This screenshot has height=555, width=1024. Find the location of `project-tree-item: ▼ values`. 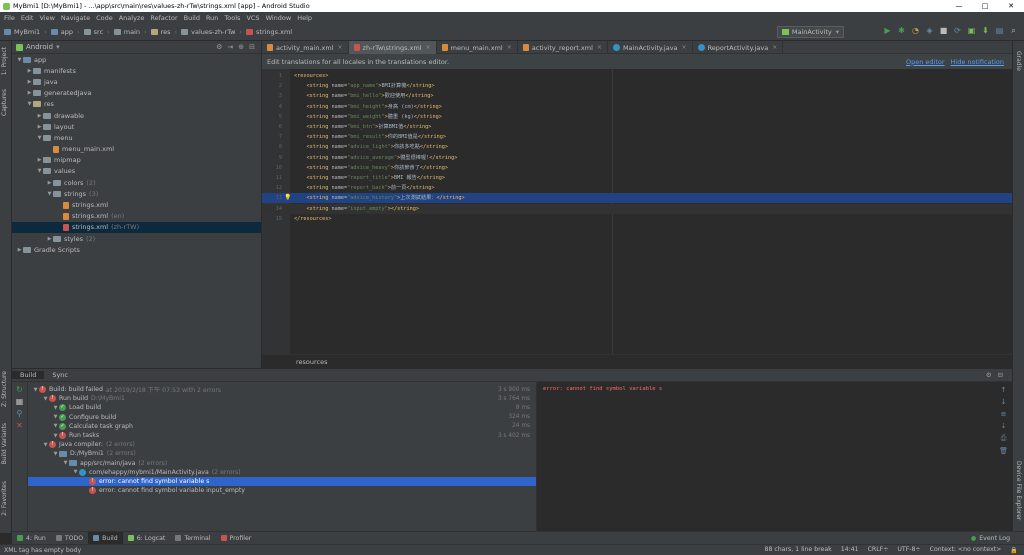

project-tree-item: ▼ values is located at coordinates (136, 171).